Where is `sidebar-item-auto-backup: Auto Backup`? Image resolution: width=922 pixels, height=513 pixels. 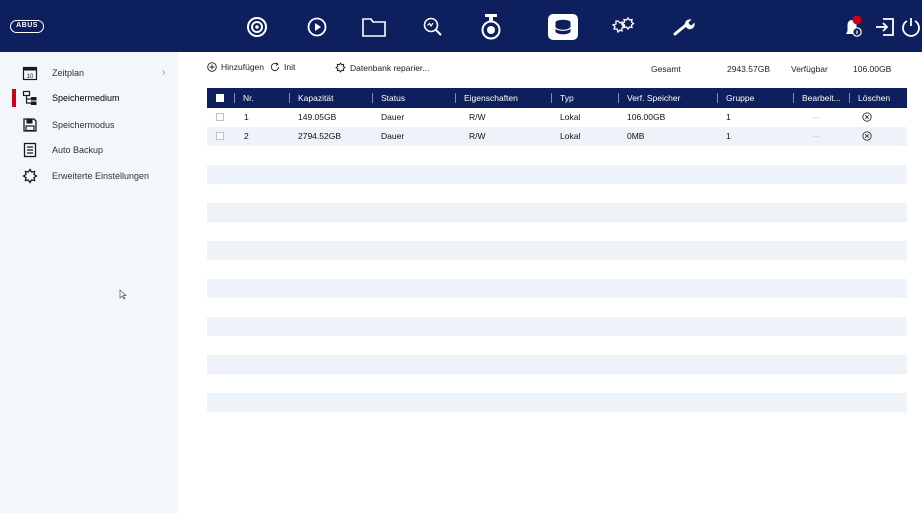 sidebar-item-auto-backup: Auto Backup is located at coordinates (89, 150).